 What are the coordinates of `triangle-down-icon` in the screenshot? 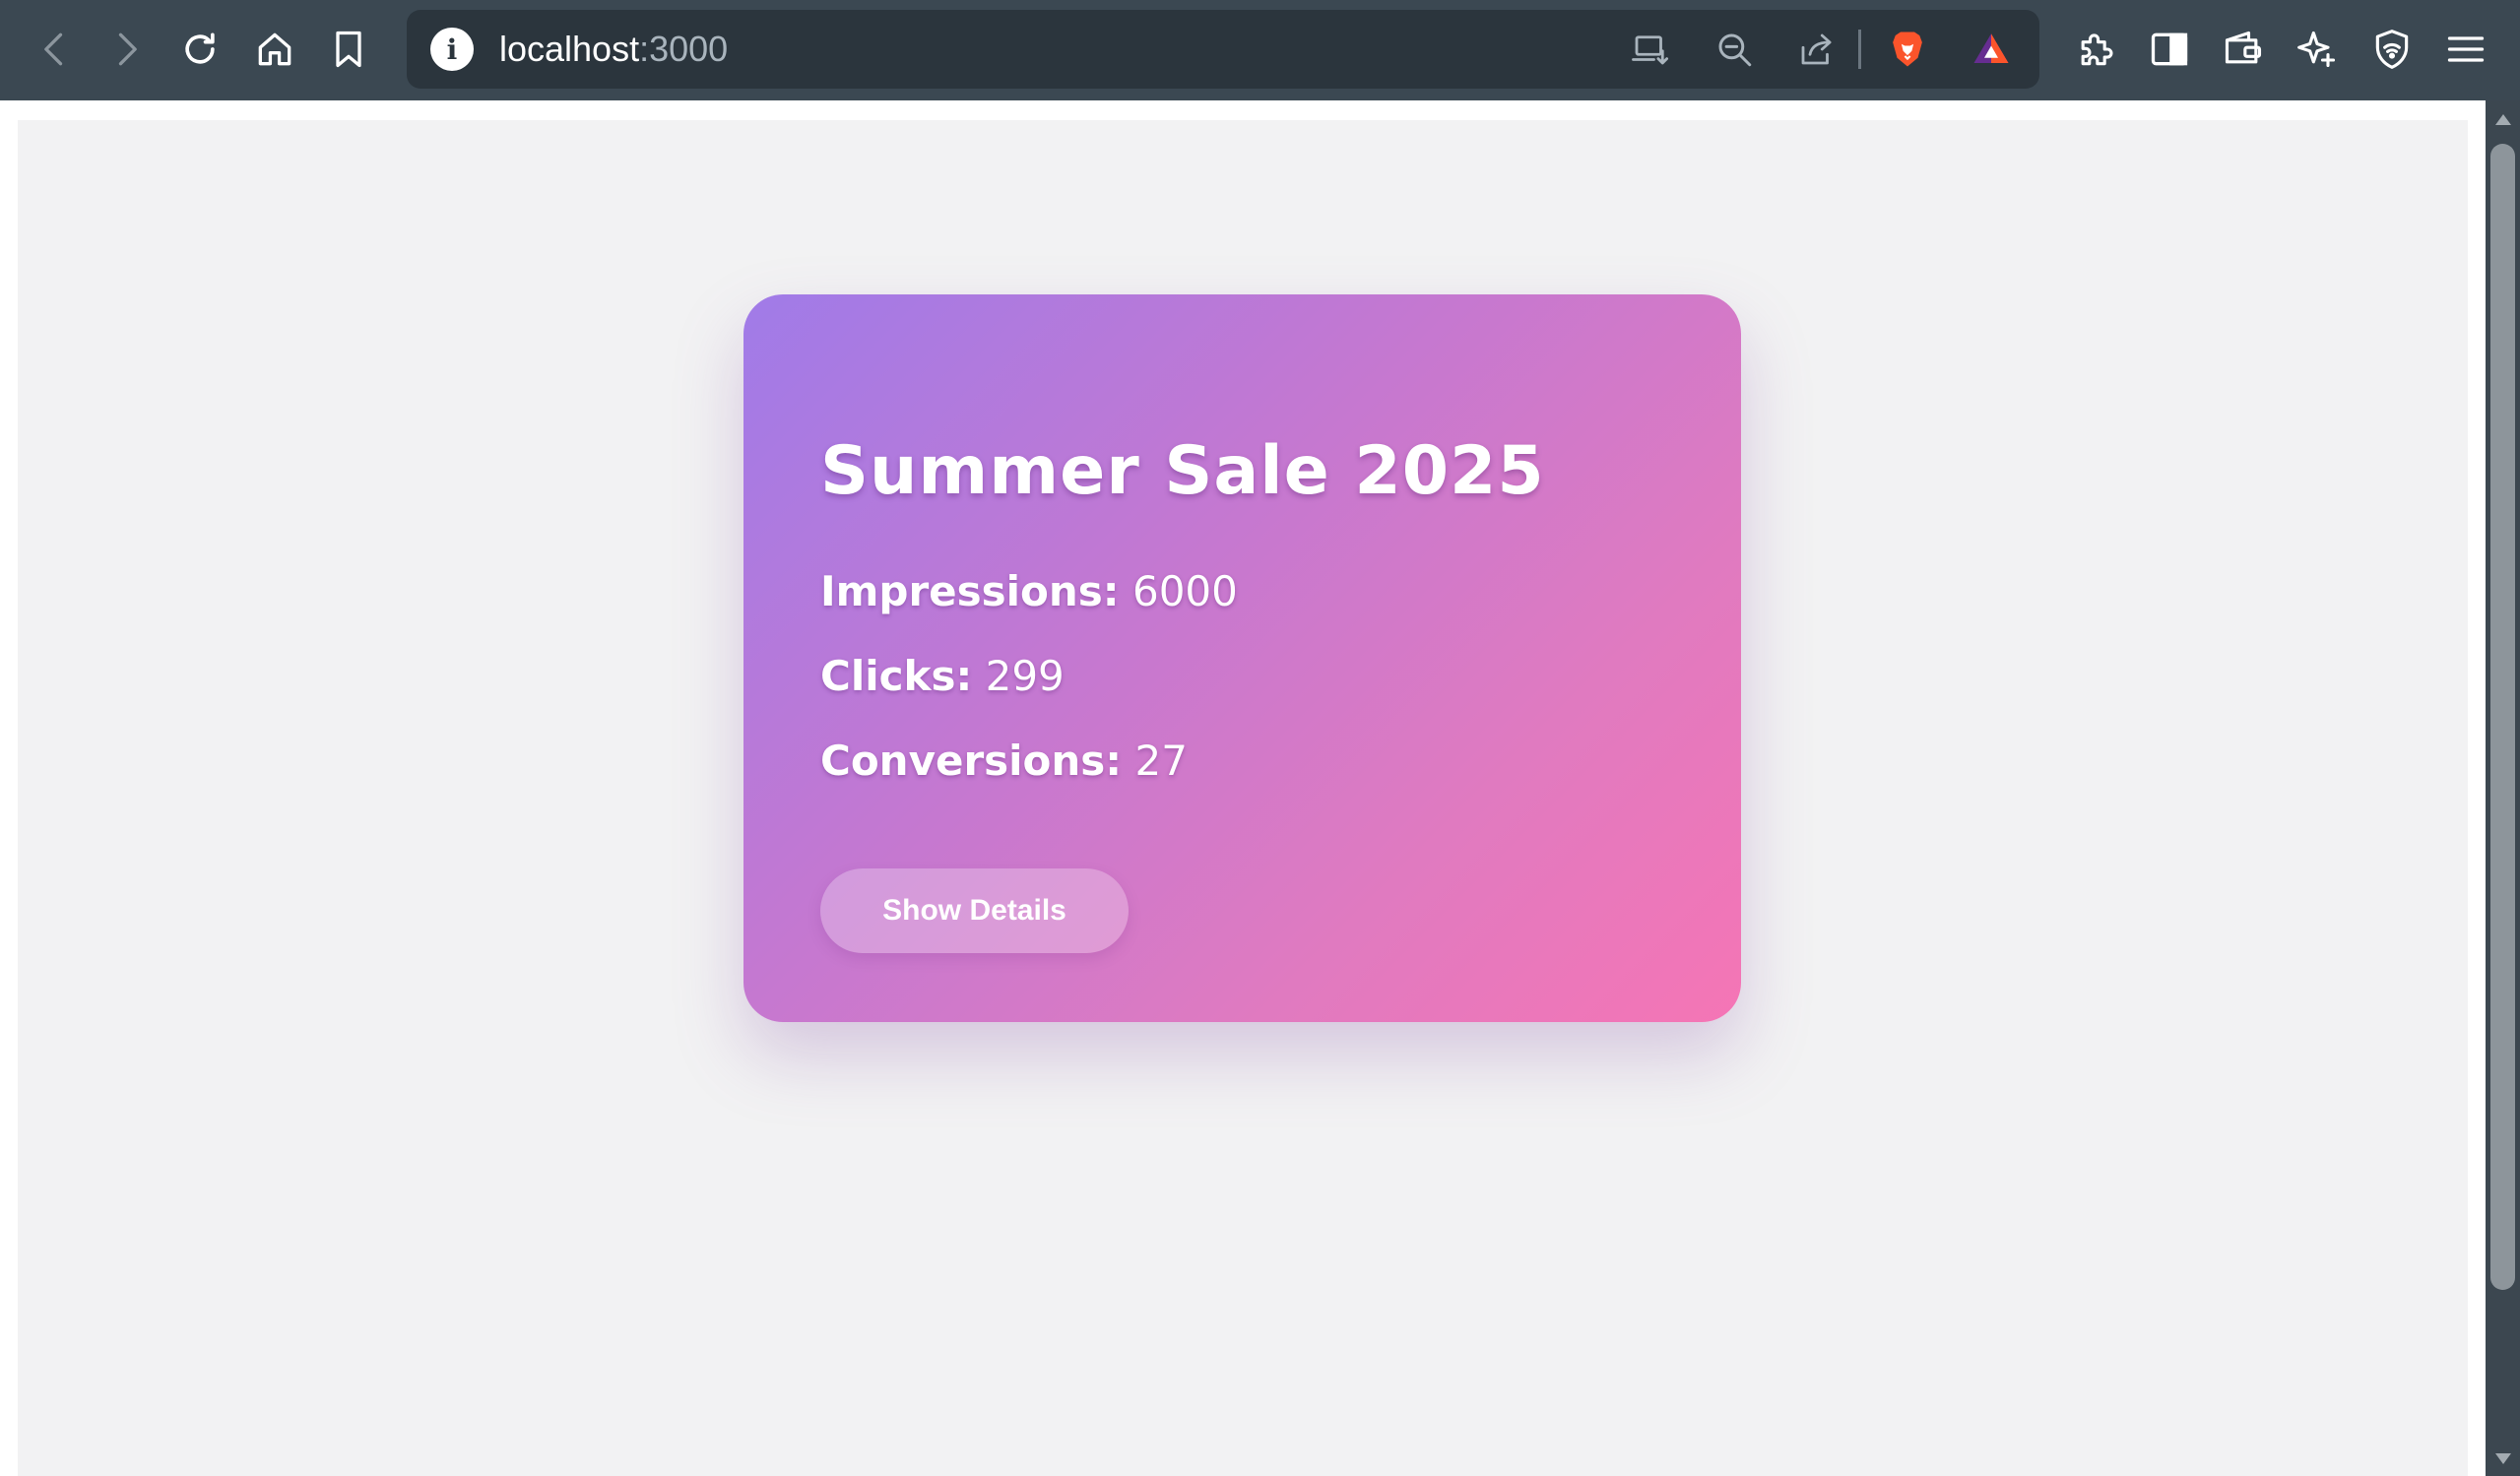 It's located at (2502, 1458).